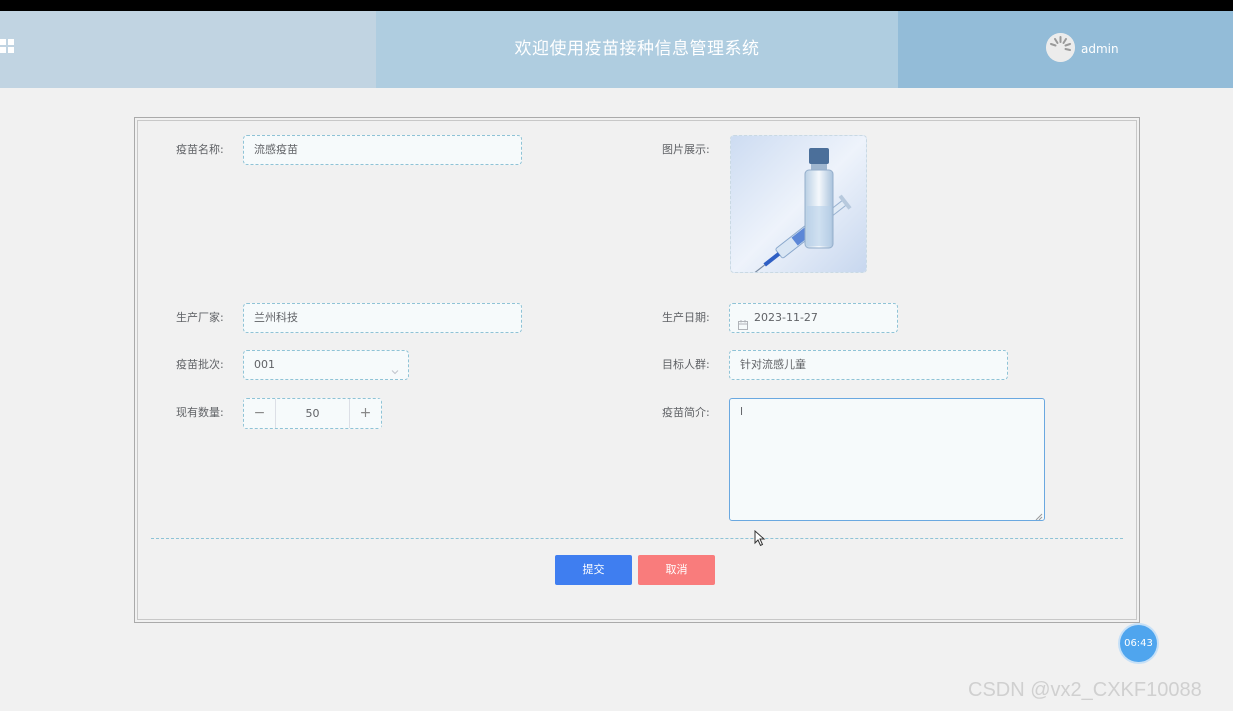 The width and height of the screenshot is (1233, 711). I want to click on batch-label: 疫苗批次:, so click(200, 364).